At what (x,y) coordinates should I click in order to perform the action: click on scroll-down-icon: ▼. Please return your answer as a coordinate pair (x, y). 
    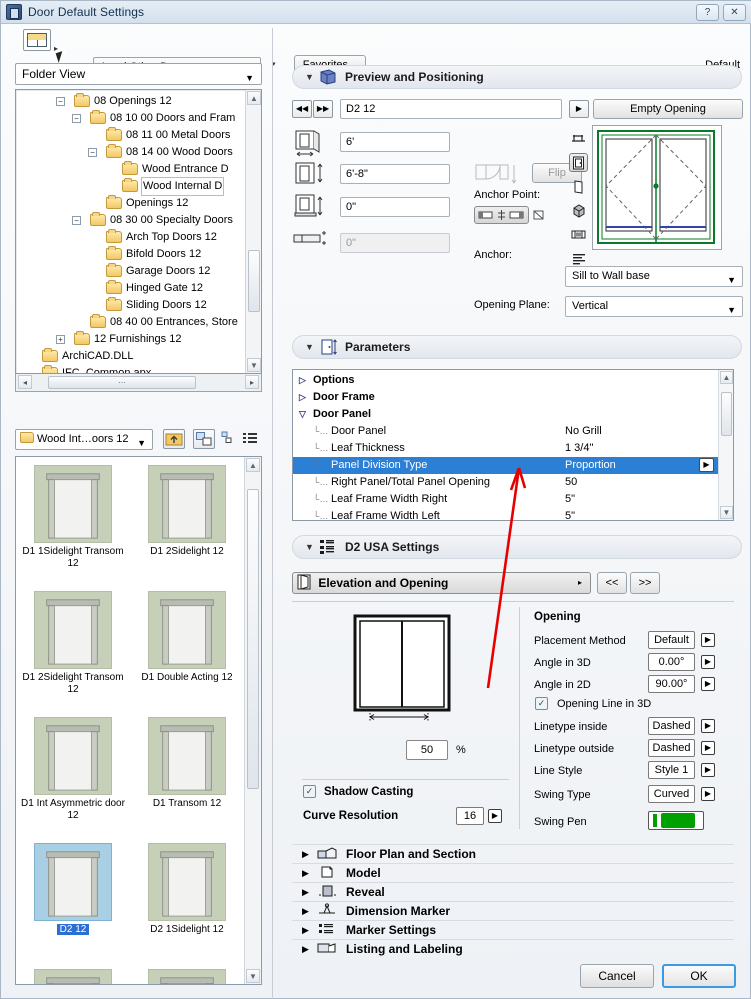
    Looking at the image, I should click on (253, 976).